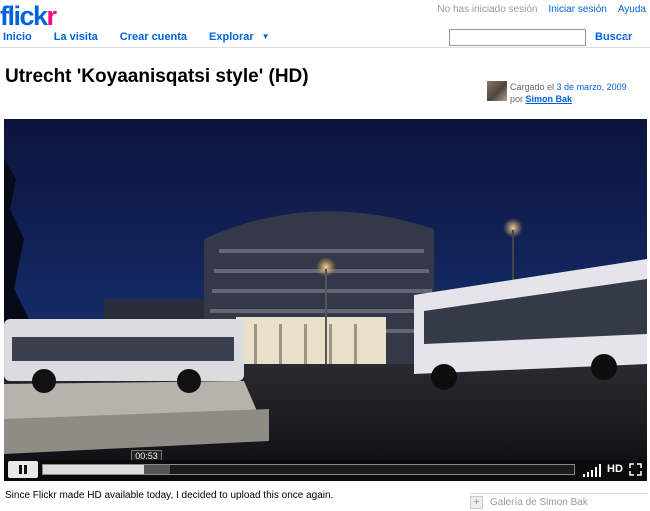 This screenshot has width=650, height=511. What do you see at coordinates (517, 37) in the screenshot?
I see `search-input` at bounding box center [517, 37].